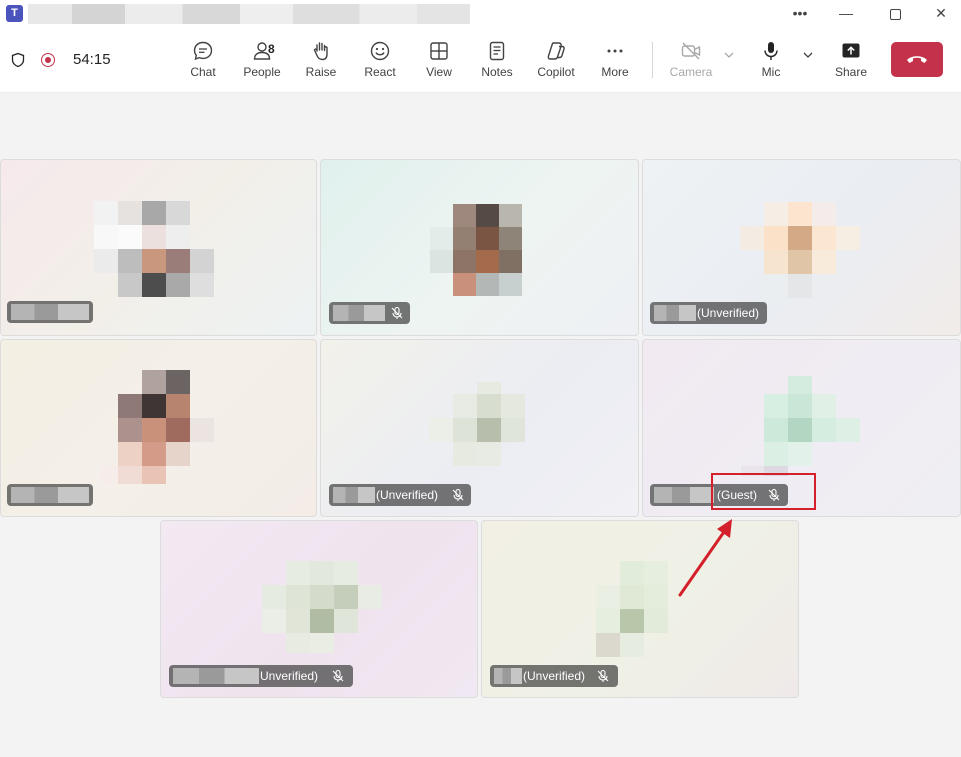  Describe the element at coordinates (439, 72) in the screenshot. I see `view-label: View` at that location.